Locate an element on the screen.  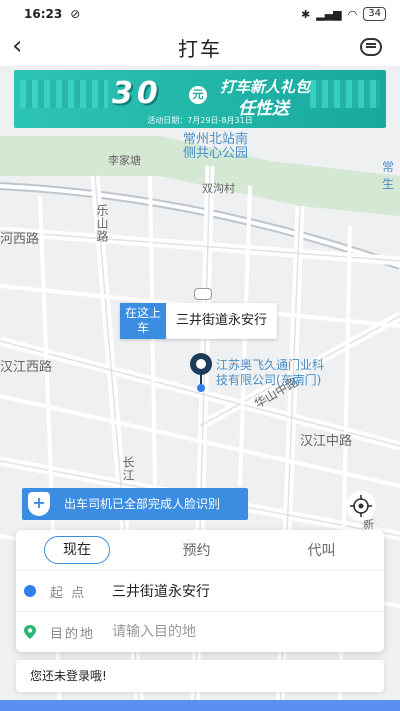
destination-row: 目的地 is located at coordinates (200, 631).